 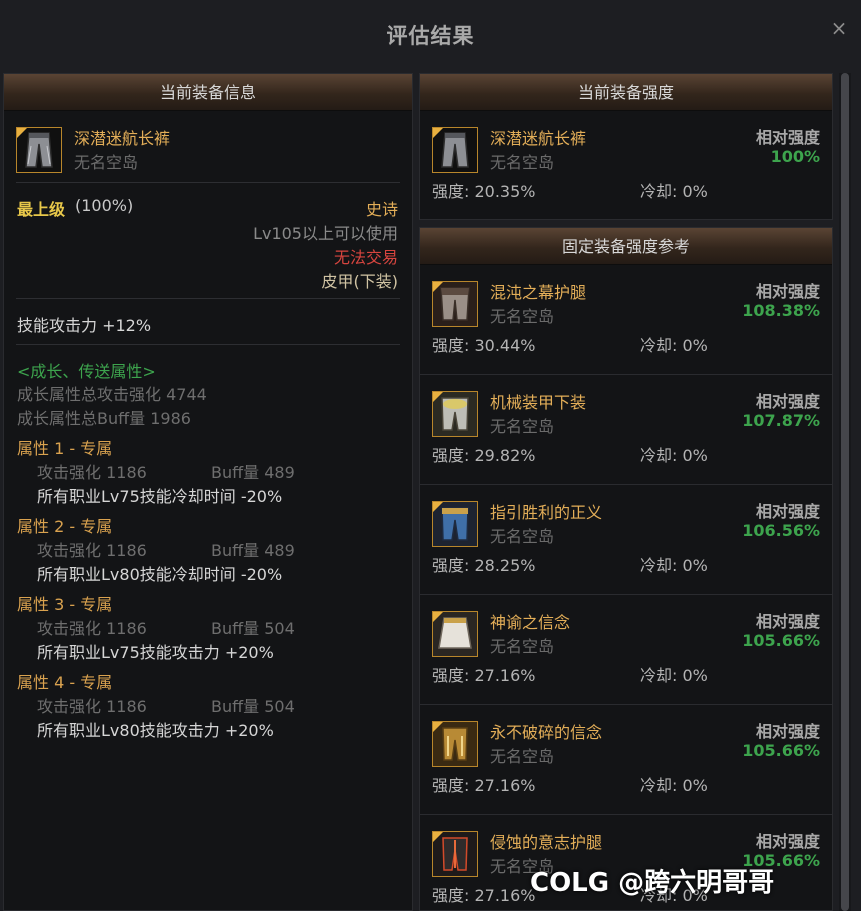 I want to click on strength-value: 强度: 30.44%, so click(x=484, y=345).